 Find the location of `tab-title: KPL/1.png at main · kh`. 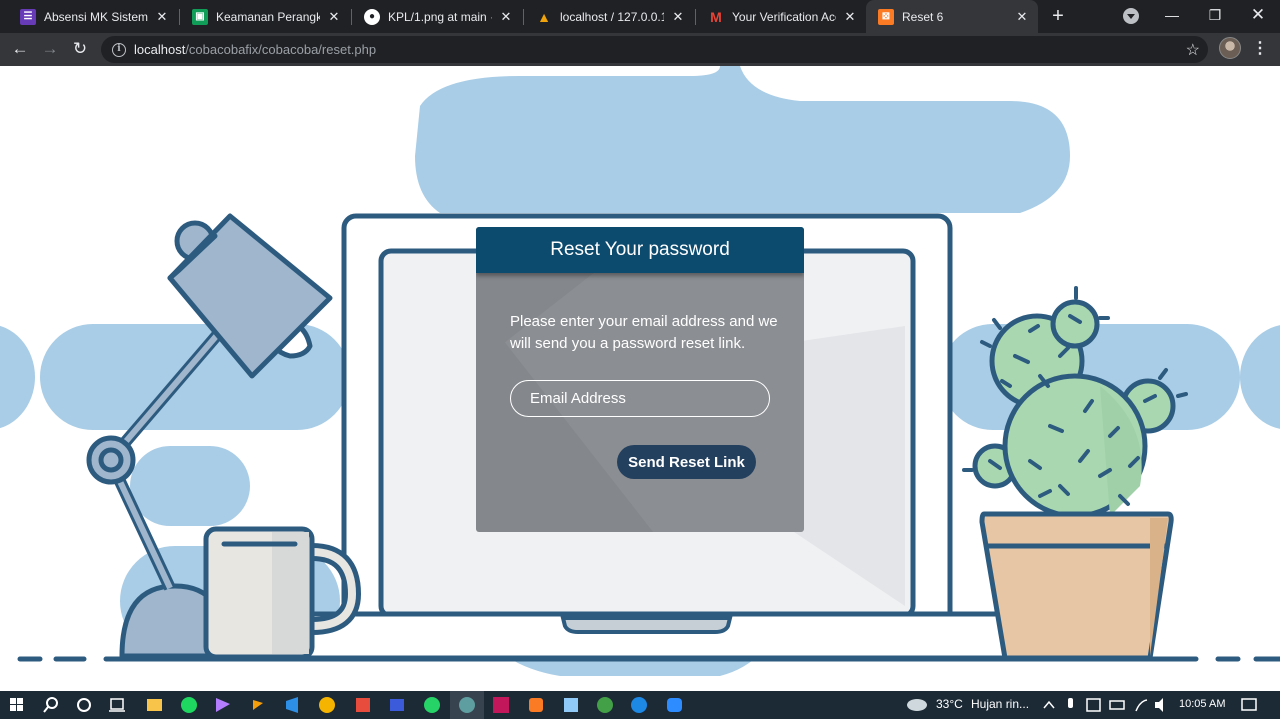

tab-title: KPL/1.png at main · kh is located at coordinates (440, 16).